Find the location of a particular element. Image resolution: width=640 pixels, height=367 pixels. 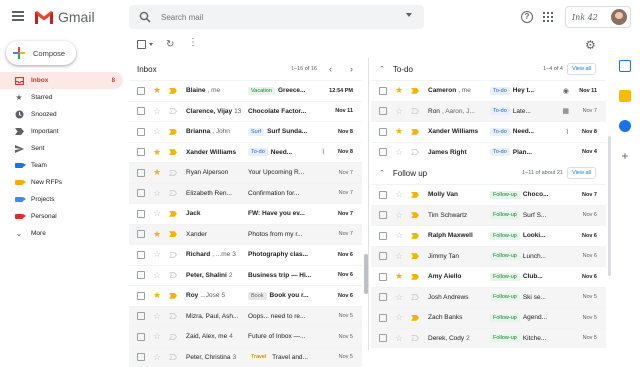

refresh-icon: ↻ is located at coordinates (170, 44).